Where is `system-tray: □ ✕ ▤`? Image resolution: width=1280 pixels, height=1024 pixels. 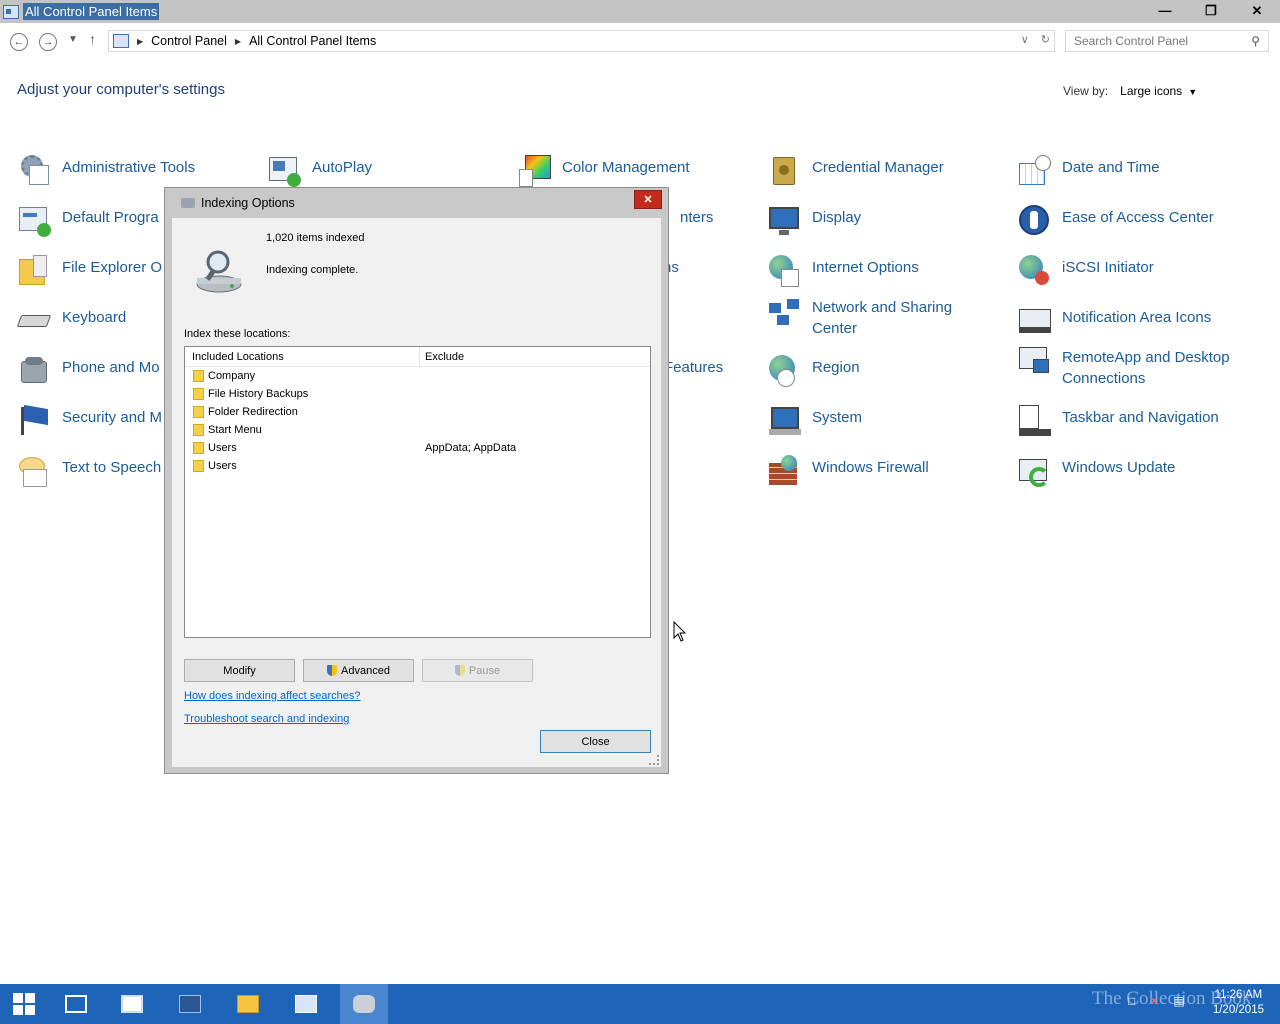 system-tray: □ ✕ ▤ is located at coordinates (1156, 1001).